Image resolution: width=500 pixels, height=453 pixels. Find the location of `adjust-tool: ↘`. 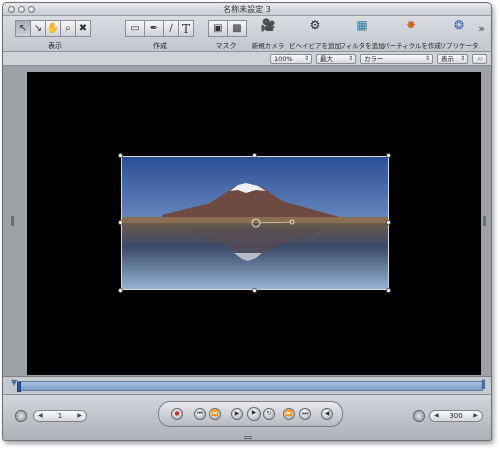

adjust-tool: ↘ is located at coordinates (38, 28).